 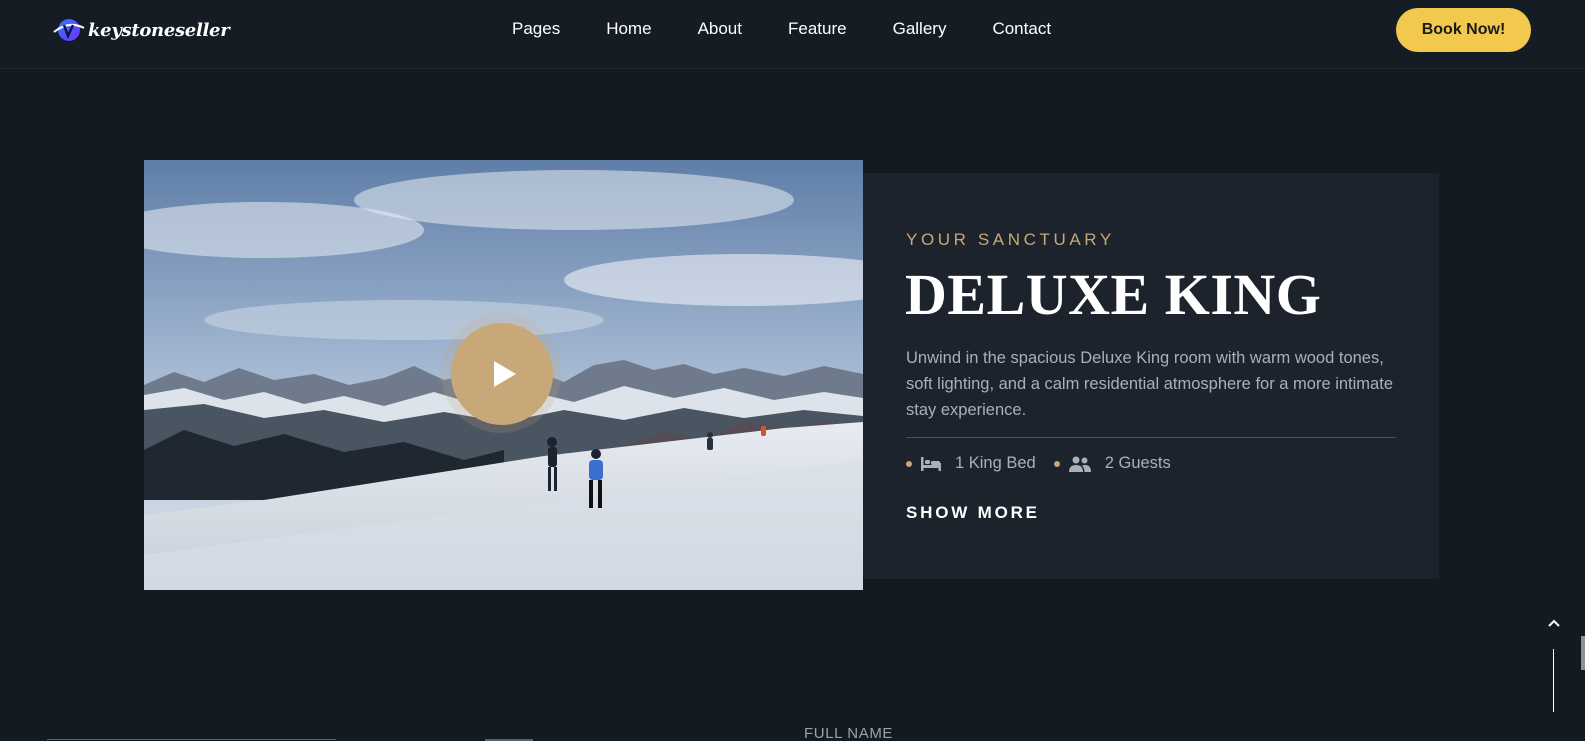 What do you see at coordinates (159, 30) in the screenshot?
I see `brand-name: keystoneseller` at bounding box center [159, 30].